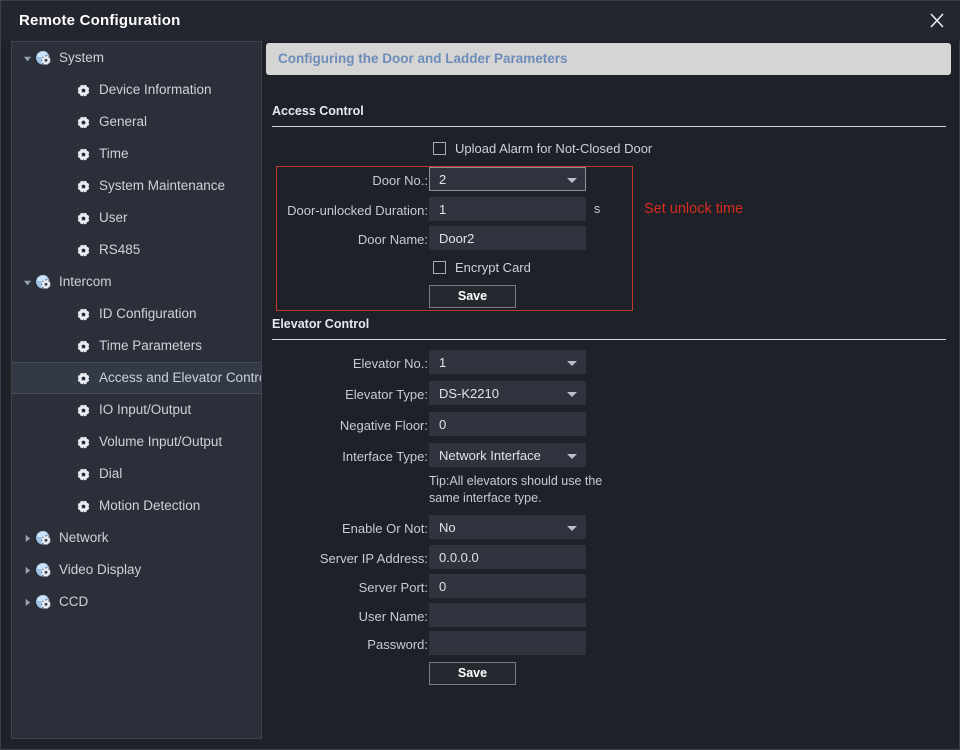 The height and width of the screenshot is (750, 960). What do you see at coordinates (357, 210) in the screenshot?
I see `door-unlocked-duration-label: Door-unlocked Duration:` at bounding box center [357, 210].